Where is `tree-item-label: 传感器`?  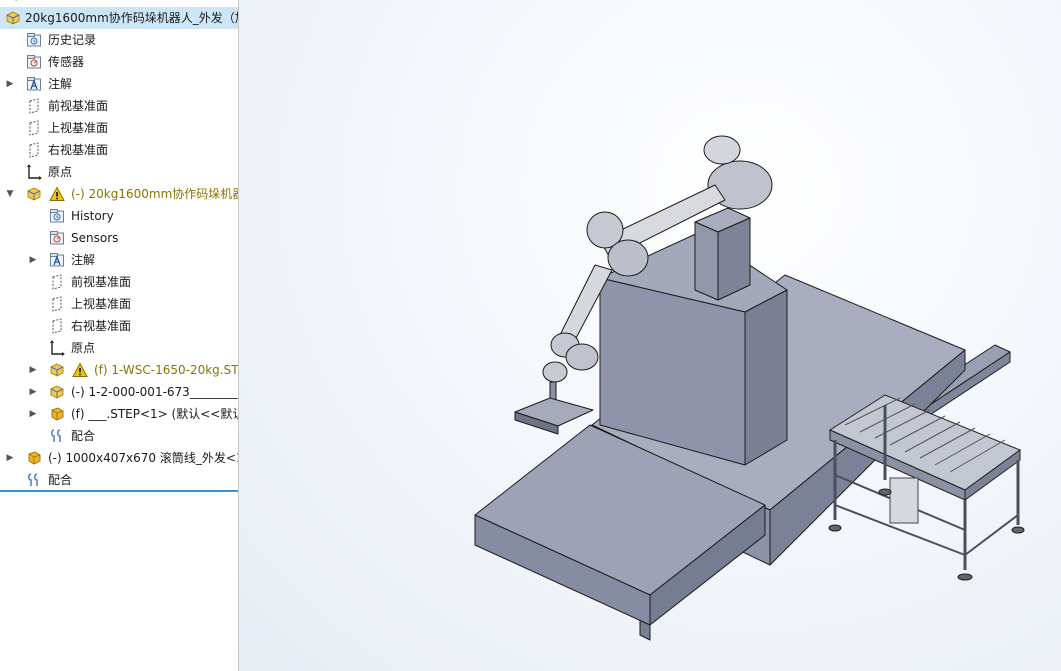 tree-item-label: 传感器 is located at coordinates (66, 62).